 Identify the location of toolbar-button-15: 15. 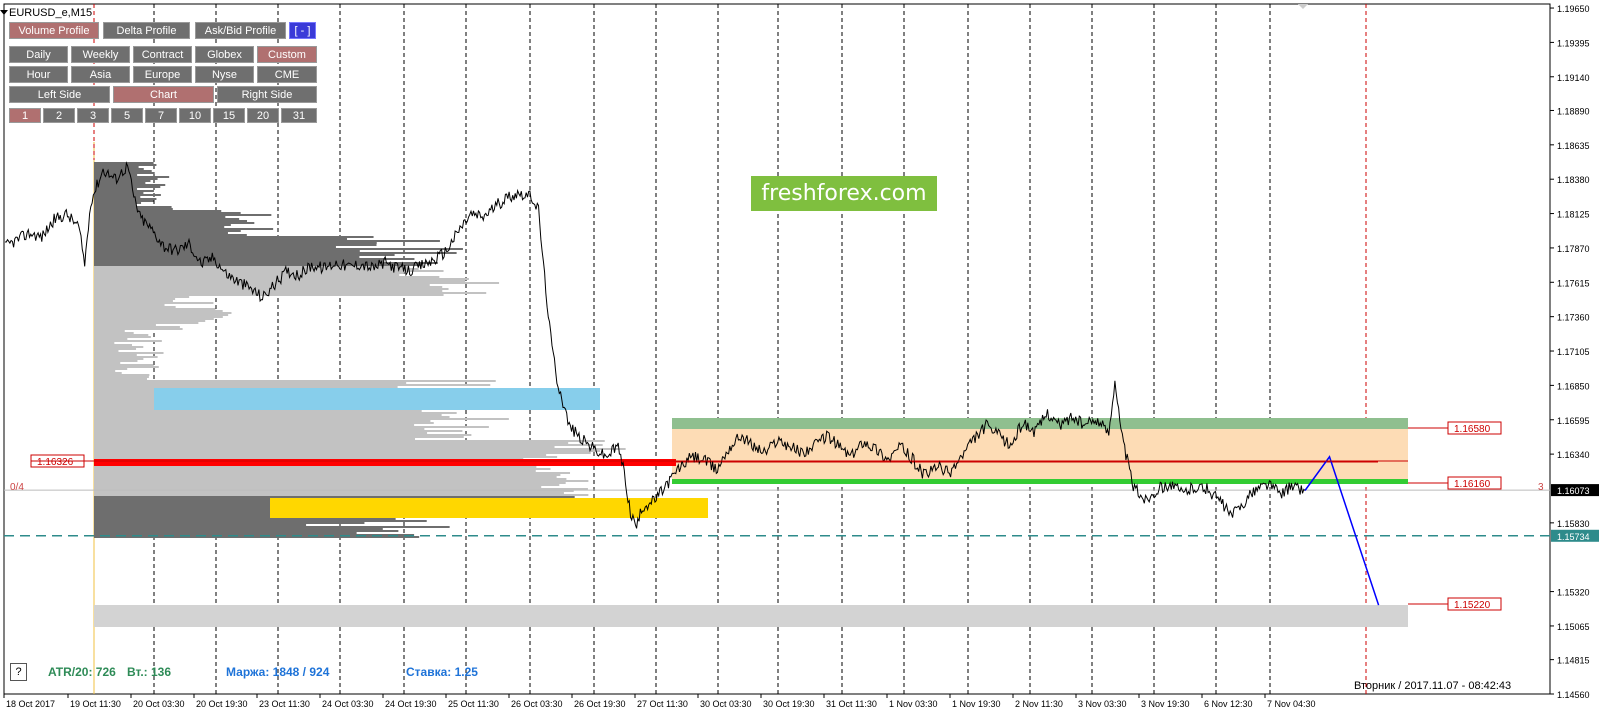
(229, 115).